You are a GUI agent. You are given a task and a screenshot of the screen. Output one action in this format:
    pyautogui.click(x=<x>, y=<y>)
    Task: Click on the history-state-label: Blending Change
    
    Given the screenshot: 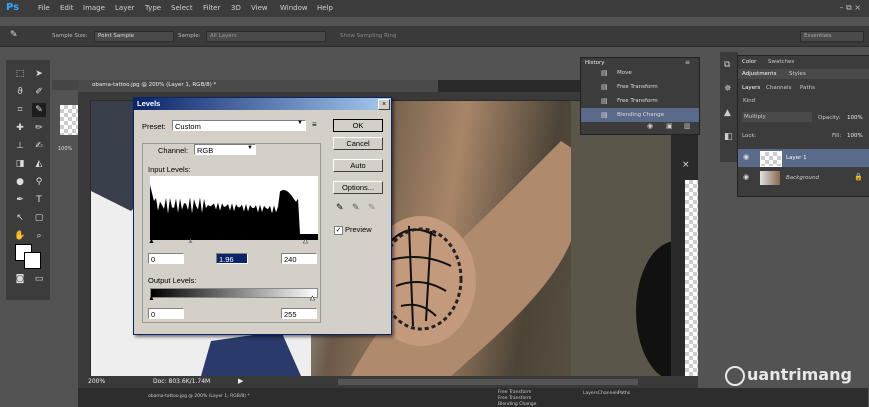 What is the action you would take?
    pyautogui.click(x=640, y=115)
    